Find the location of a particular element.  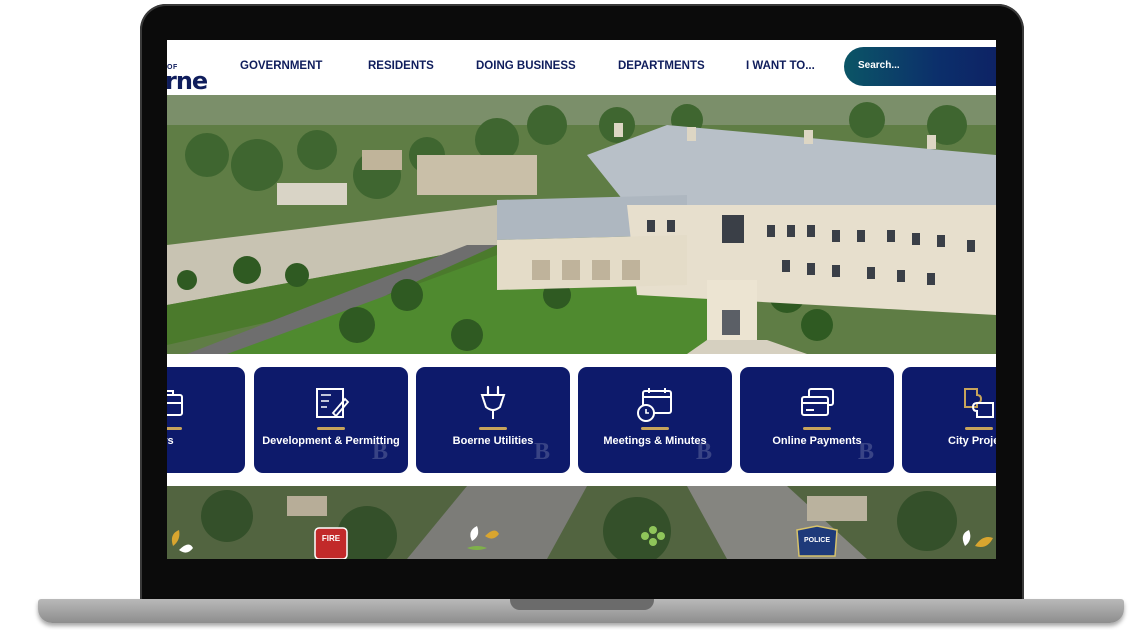

card-boerne-utilities: Boerne Utilities B is located at coordinates (493, 420).